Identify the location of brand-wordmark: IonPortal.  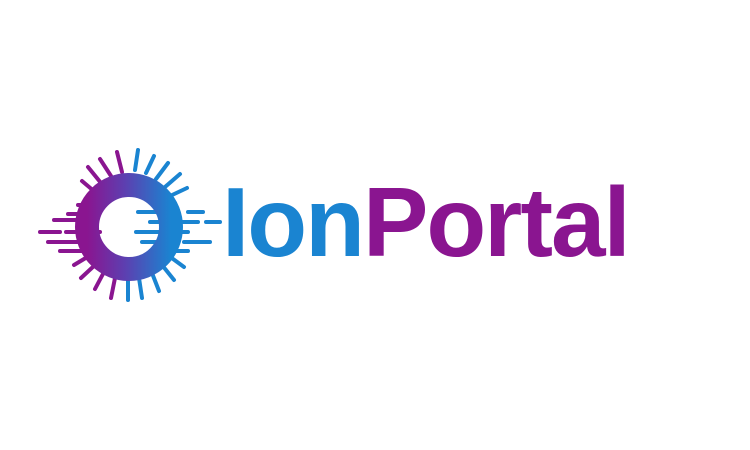
(426, 222).